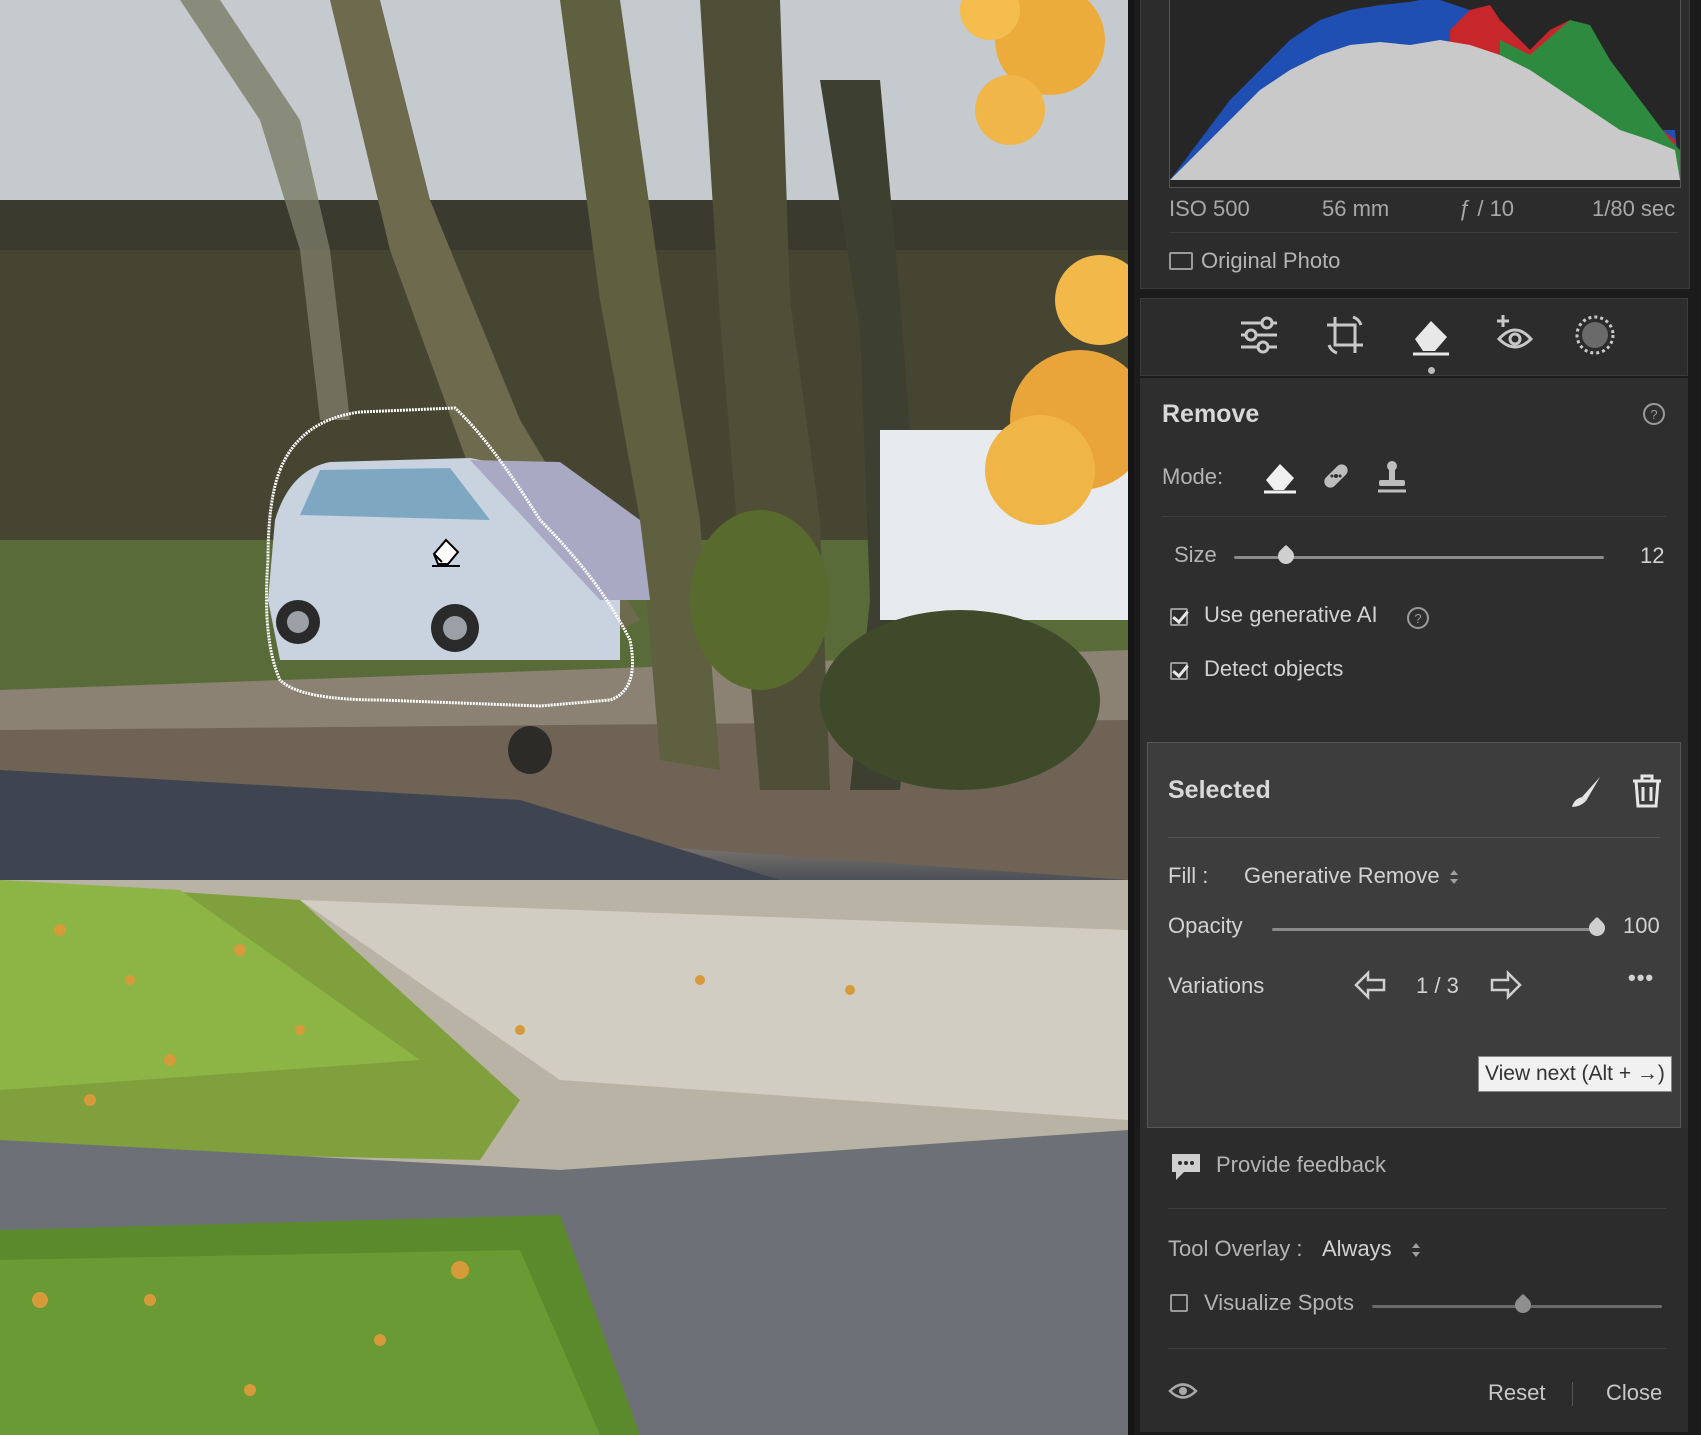 The height and width of the screenshot is (1435, 1701). What do you see at coordinates (1586, 791) in the screenshot?
I see `brush-icon` at bounding box center [1586, 791].